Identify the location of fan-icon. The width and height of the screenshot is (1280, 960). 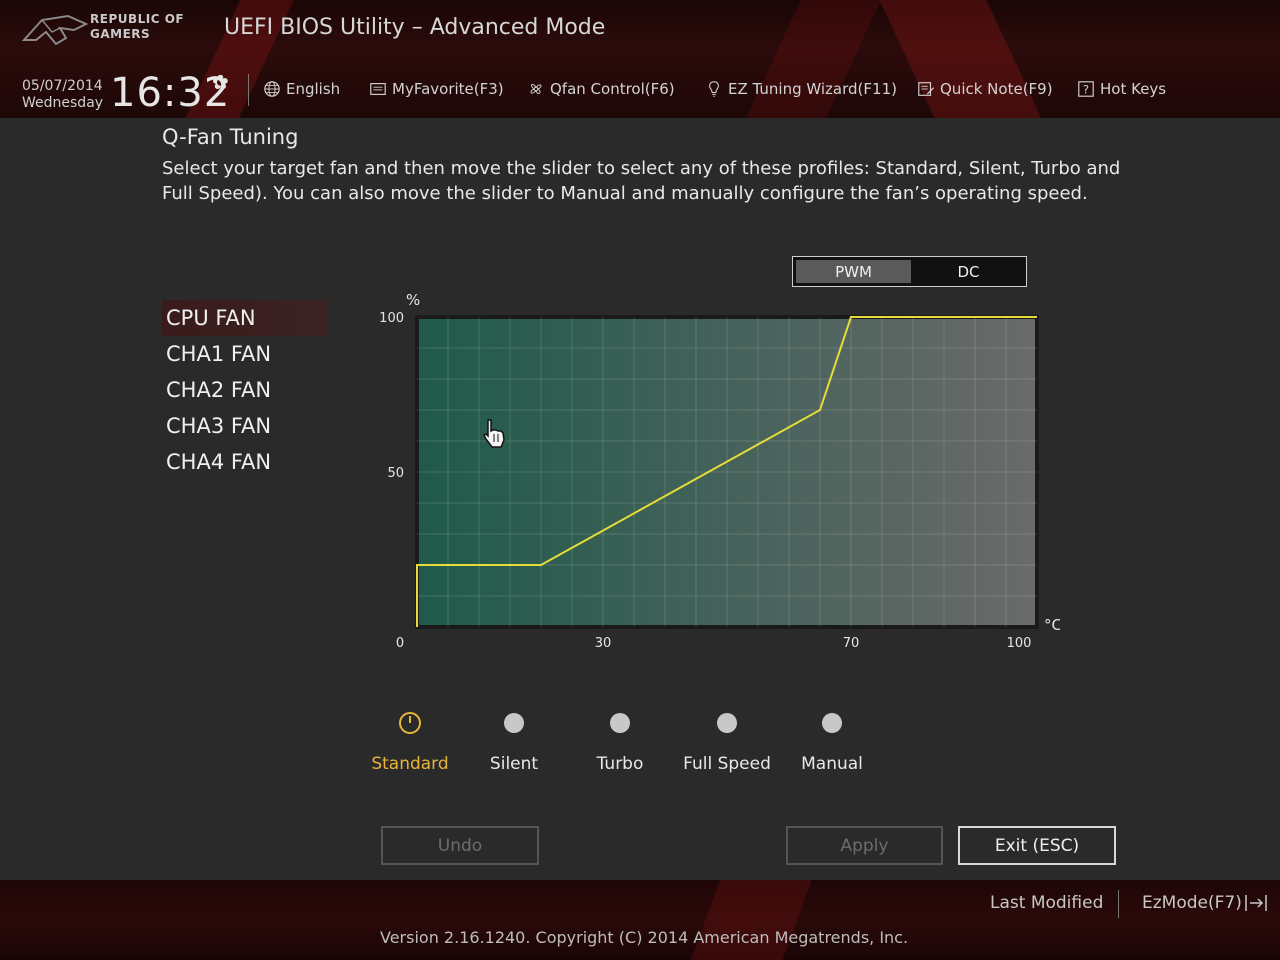
(536, 89).